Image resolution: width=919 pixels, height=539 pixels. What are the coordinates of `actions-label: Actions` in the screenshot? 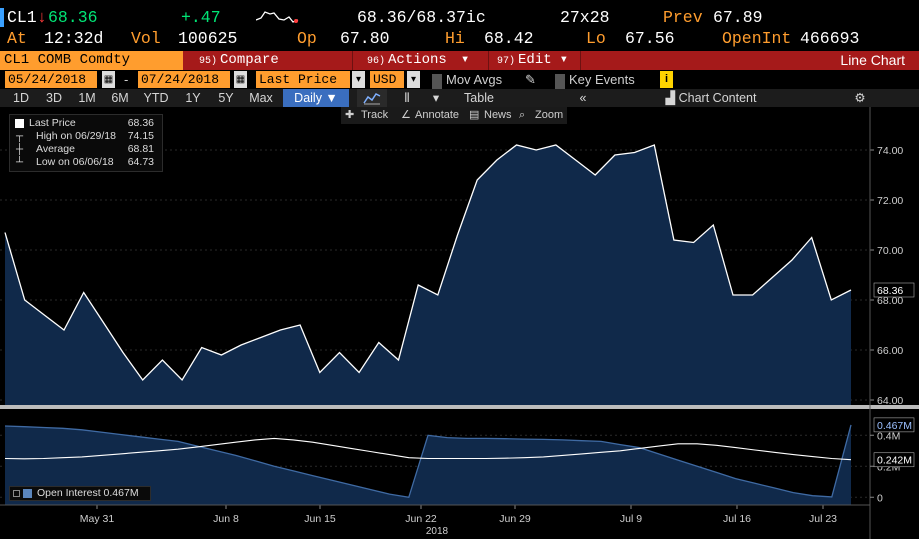 It's located at (417, 60).